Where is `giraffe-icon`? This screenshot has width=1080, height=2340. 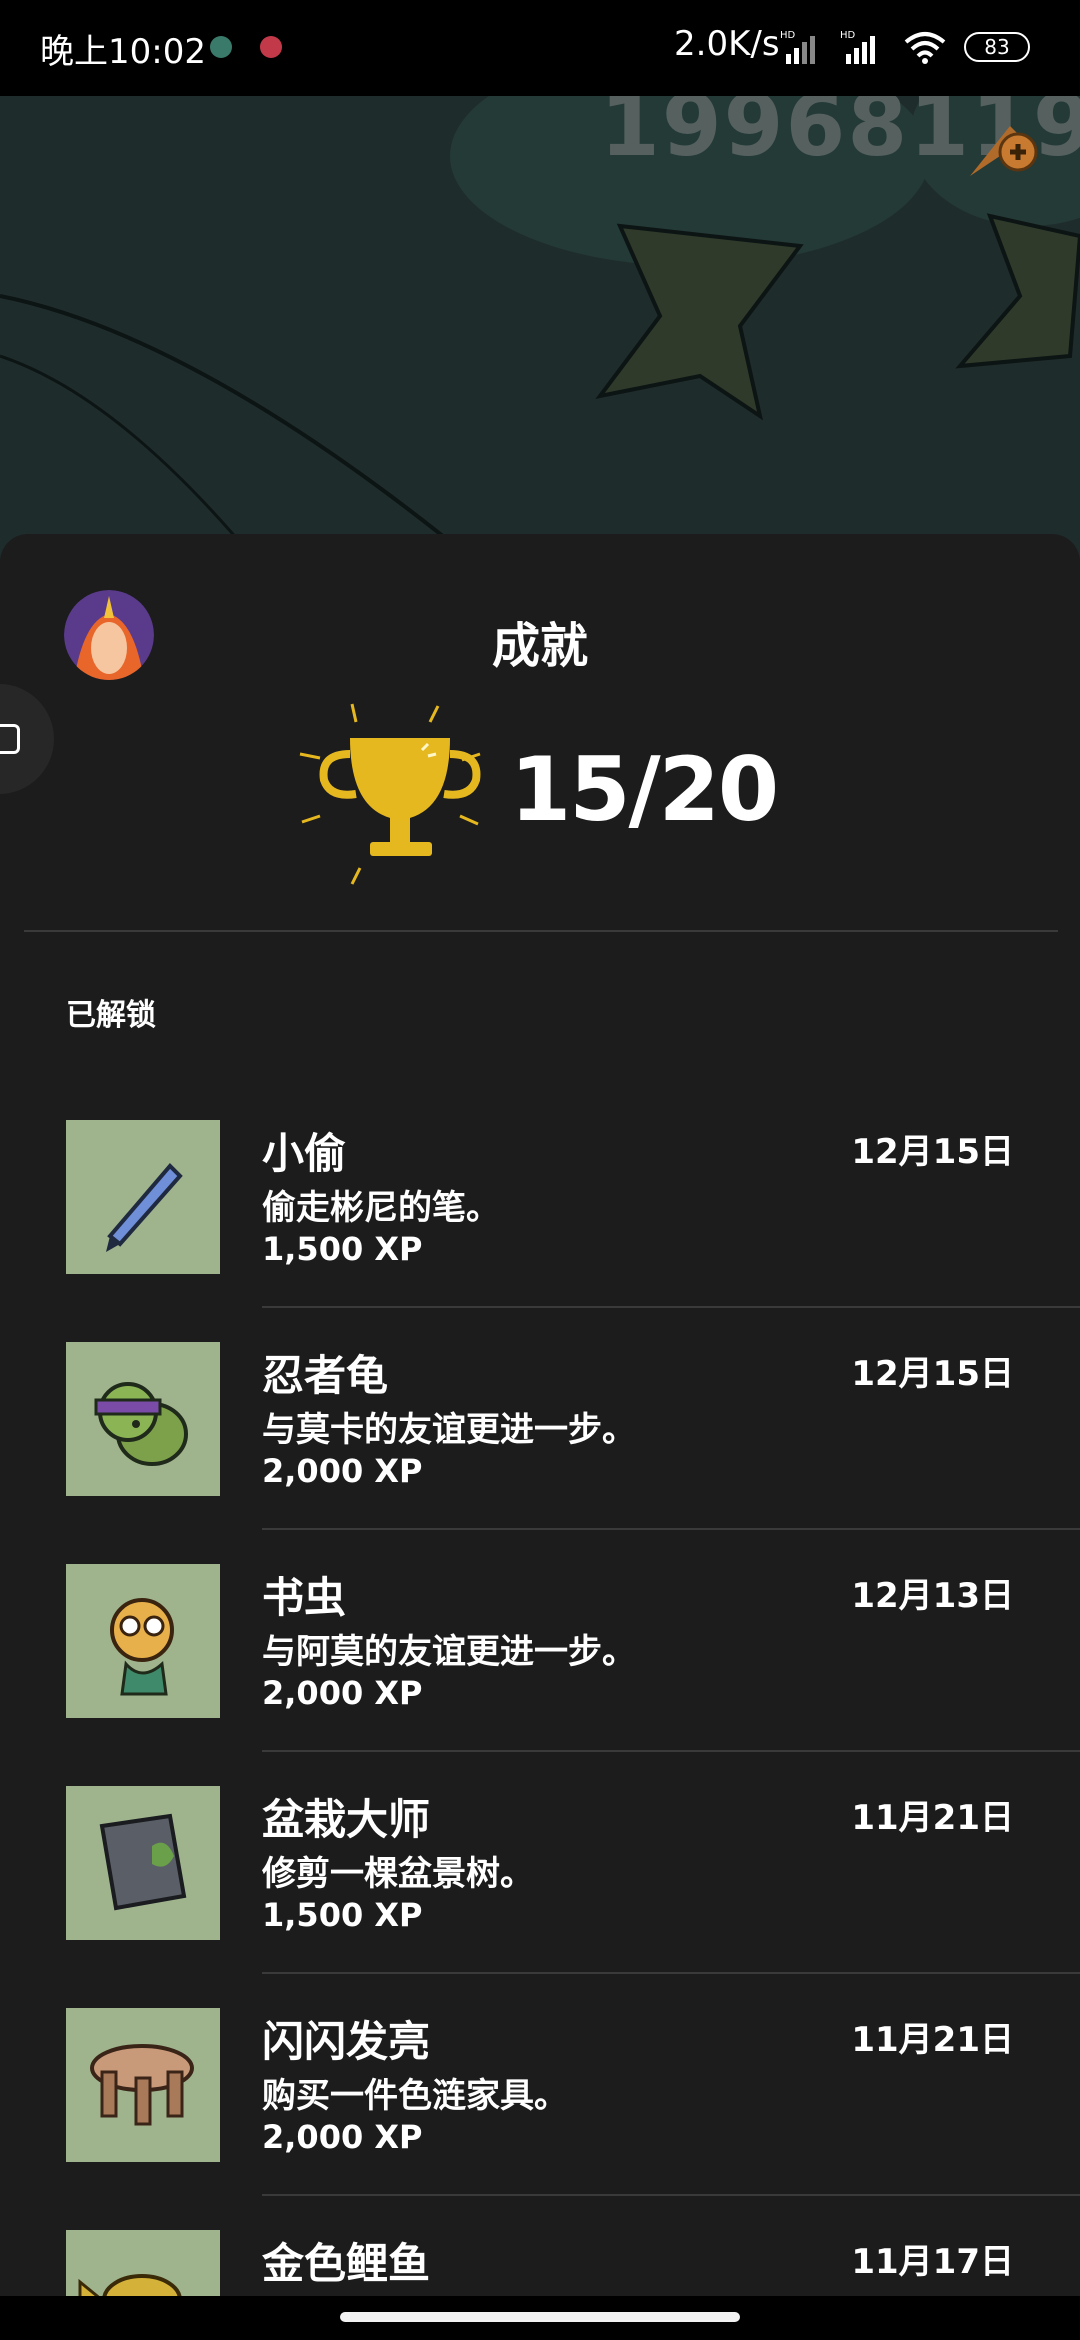 giraffe-icon is located at coordinates (142, 1647).